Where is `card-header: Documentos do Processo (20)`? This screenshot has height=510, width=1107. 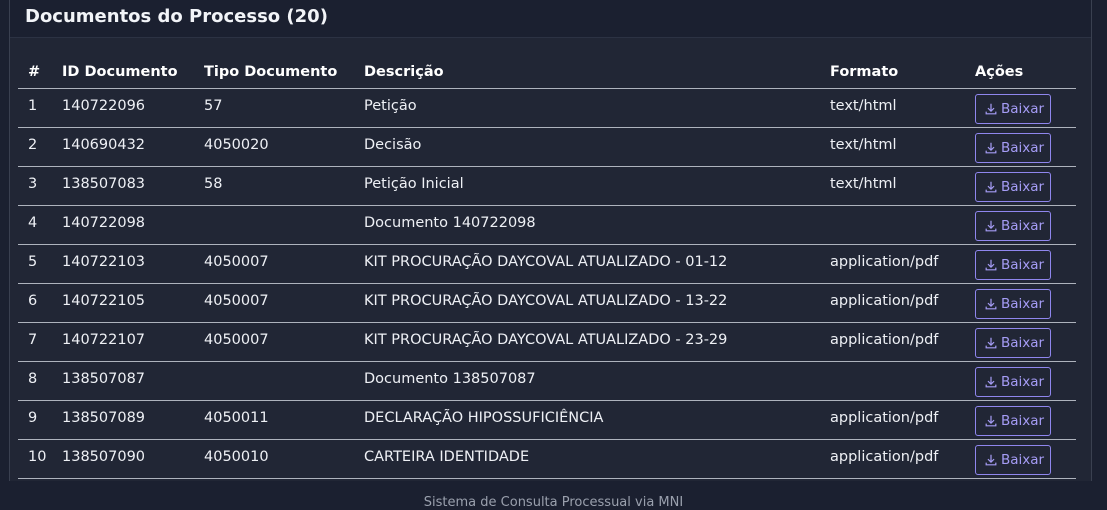
card-header: Documentos do Processo (20) is located at coordinates (550, 19).